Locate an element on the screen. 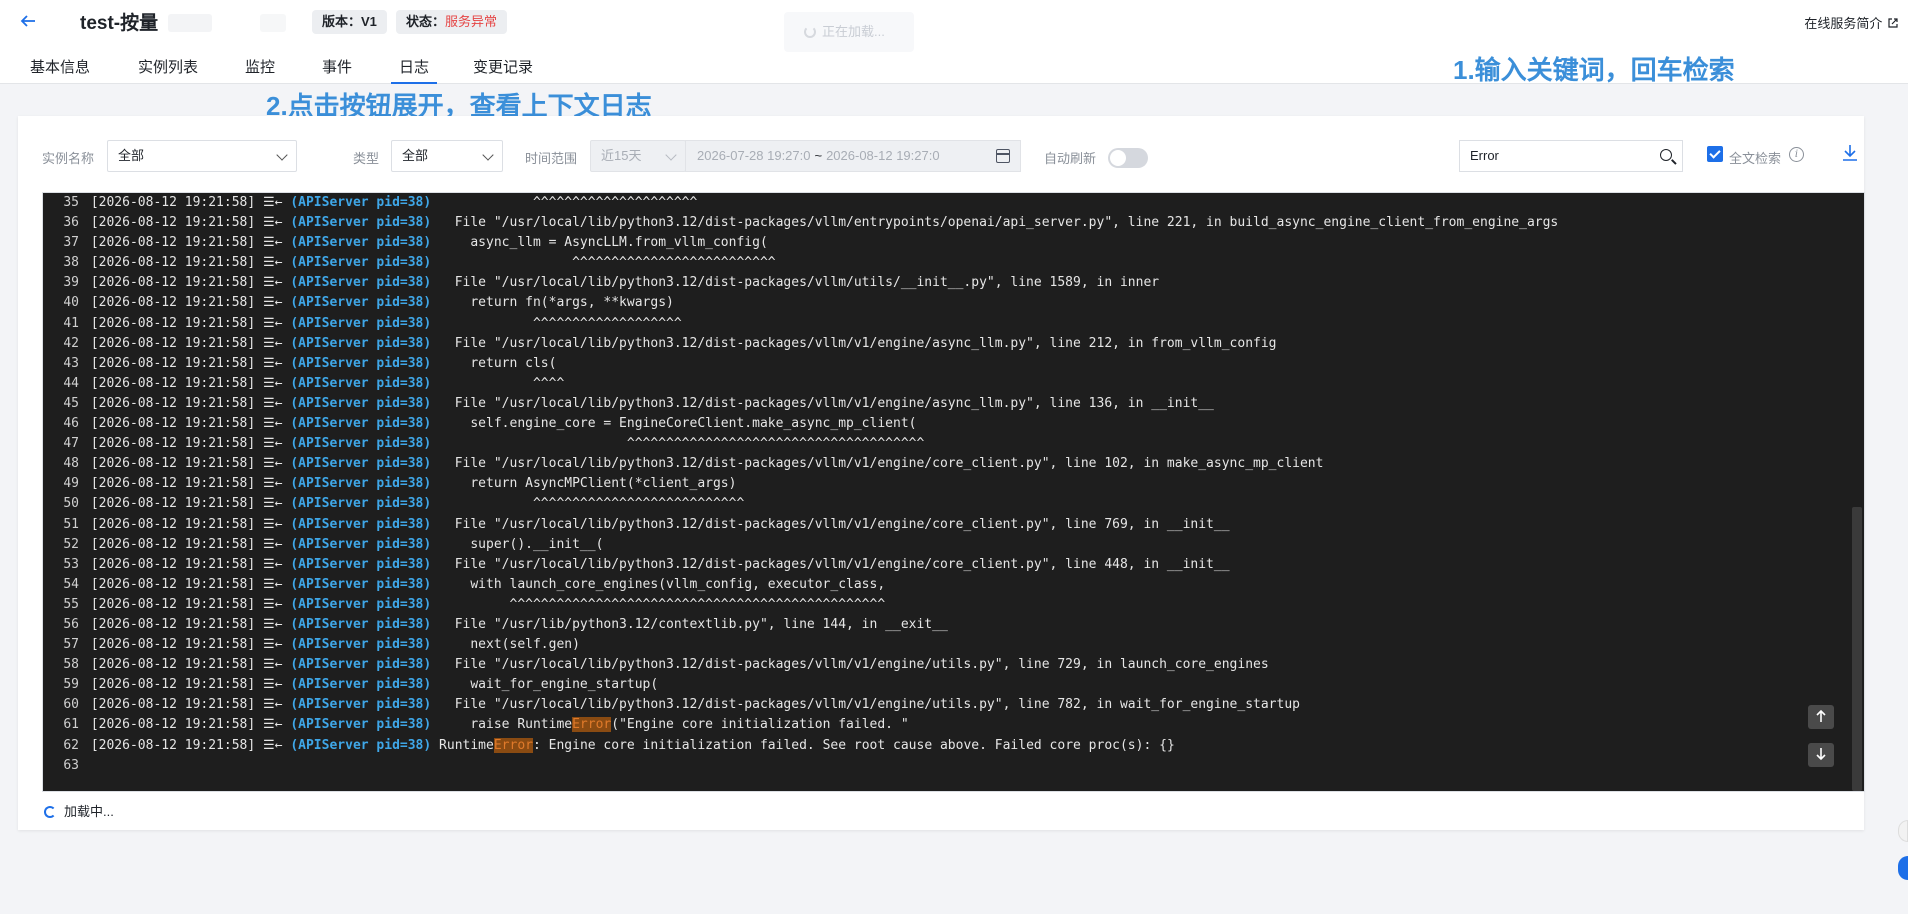 This screenshot has height=914, width=1908. tab-events: 事件 is located at coordinates (337, 70).